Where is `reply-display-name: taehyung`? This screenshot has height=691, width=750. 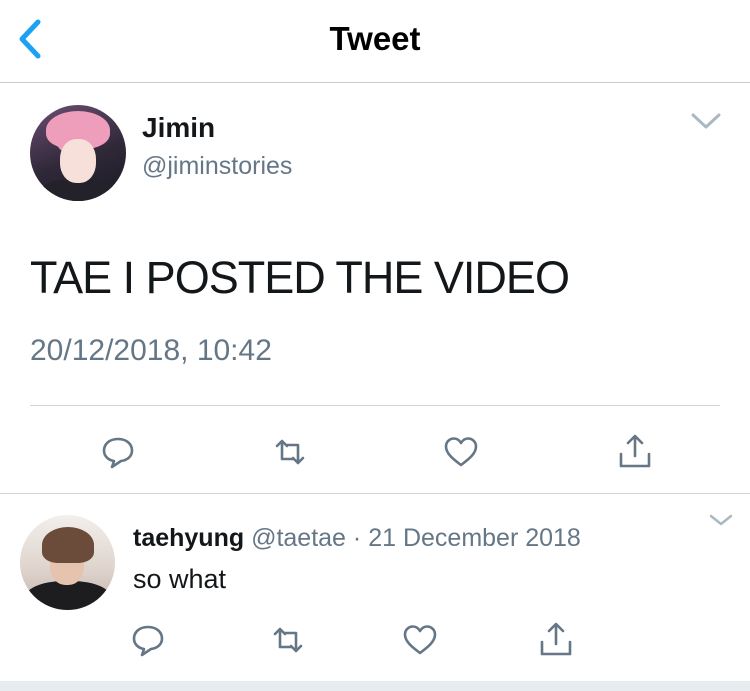
reply-display-name: taehyung is located at coordinates (188, 538).